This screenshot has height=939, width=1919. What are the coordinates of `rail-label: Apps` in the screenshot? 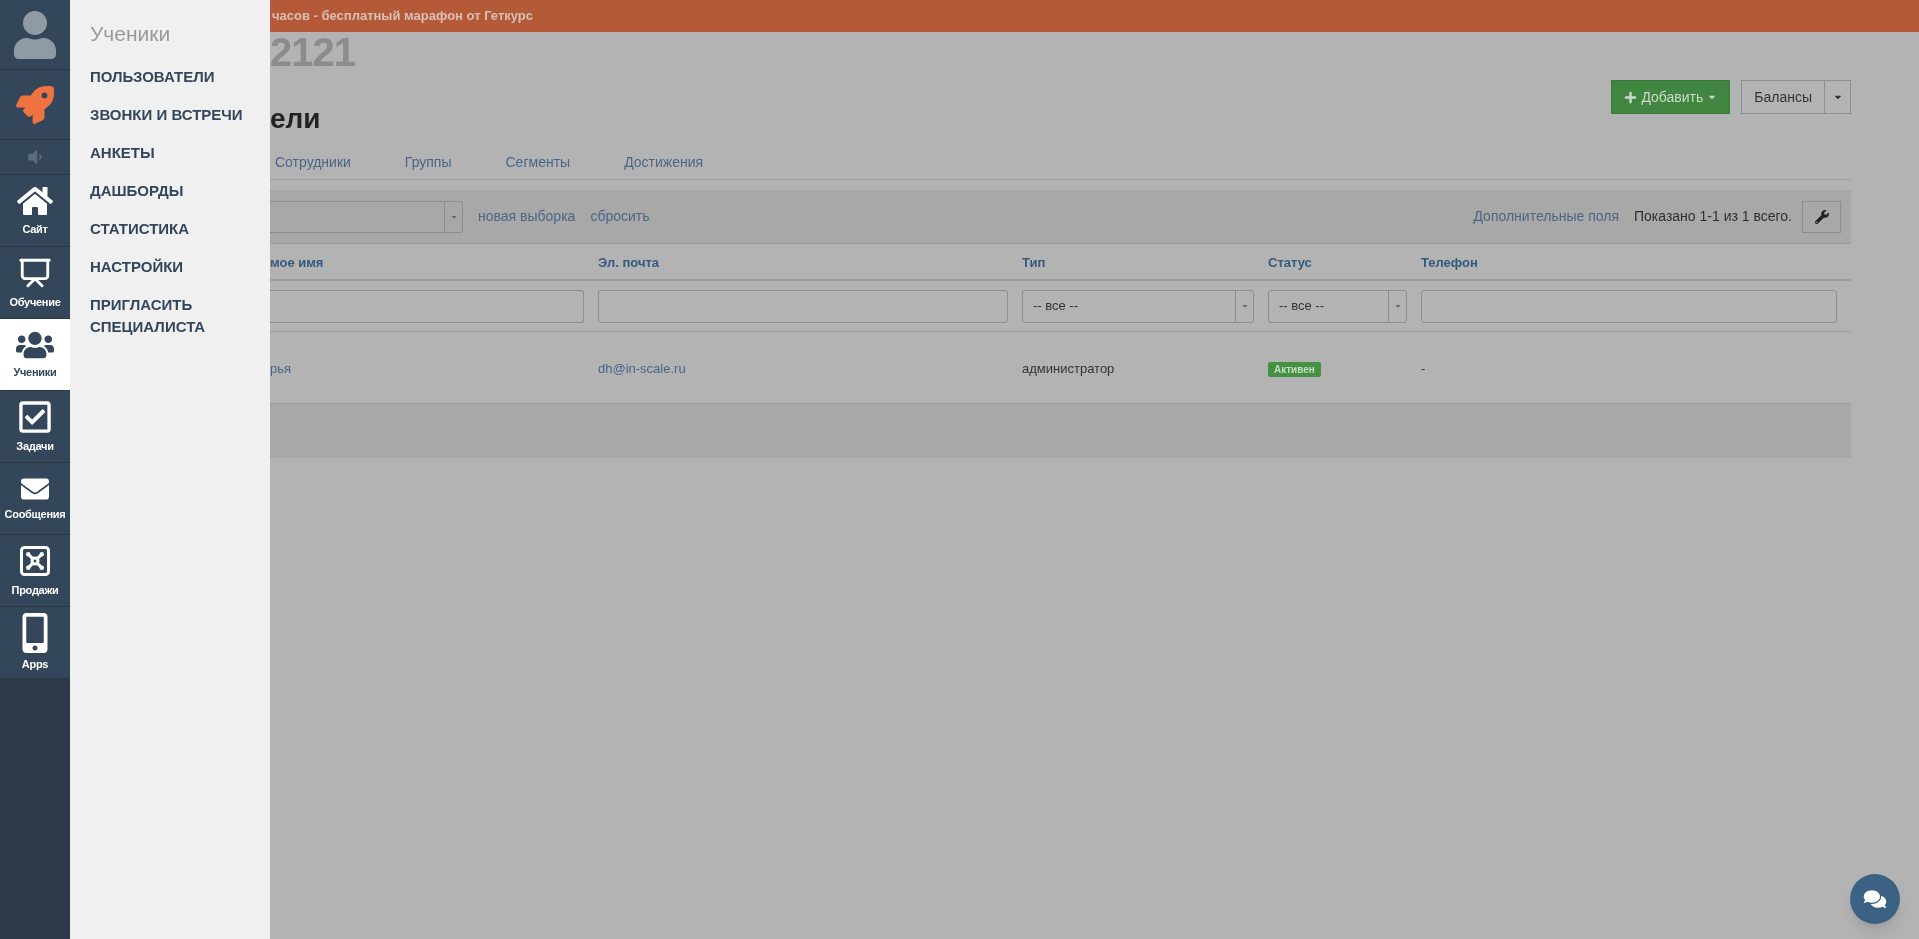 It's located at (35, 664).